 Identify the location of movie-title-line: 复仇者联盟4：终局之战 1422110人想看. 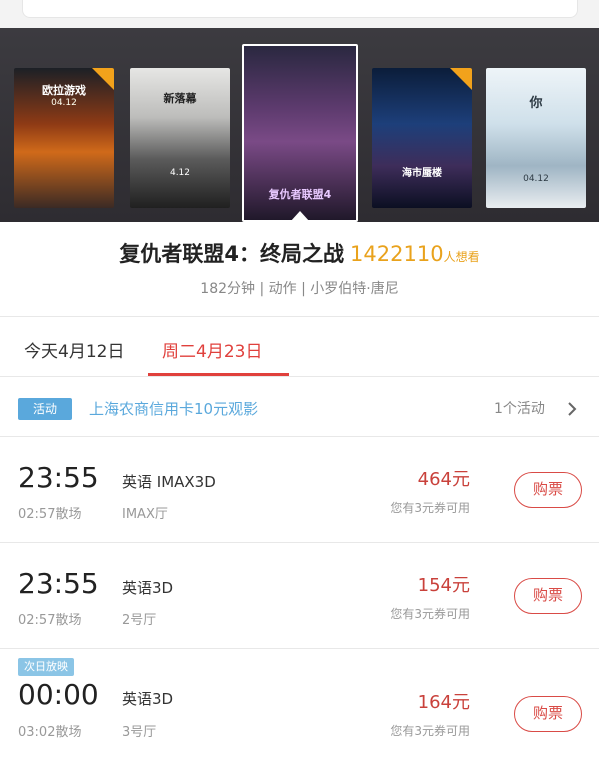
(299, 253).